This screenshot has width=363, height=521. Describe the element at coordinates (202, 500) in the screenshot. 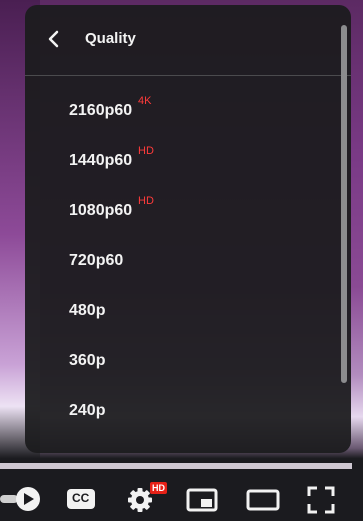

I see `miniplayer-icon` at that location.